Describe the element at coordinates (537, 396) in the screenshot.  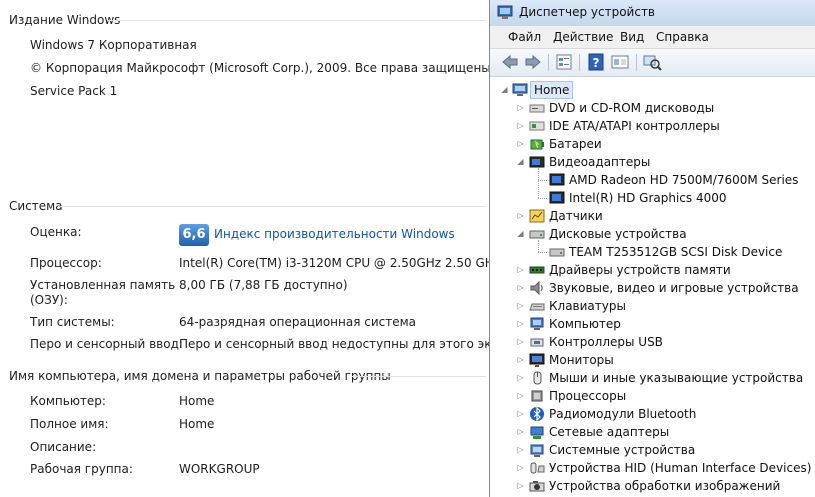
I see `processor-icon` at that location.